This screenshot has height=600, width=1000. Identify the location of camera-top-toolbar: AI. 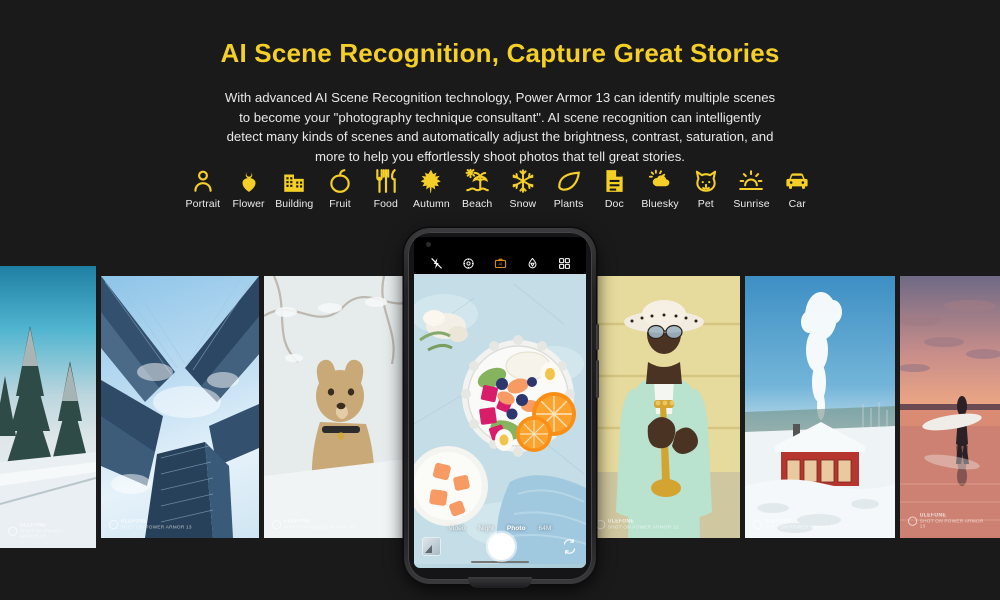
(500, 263).